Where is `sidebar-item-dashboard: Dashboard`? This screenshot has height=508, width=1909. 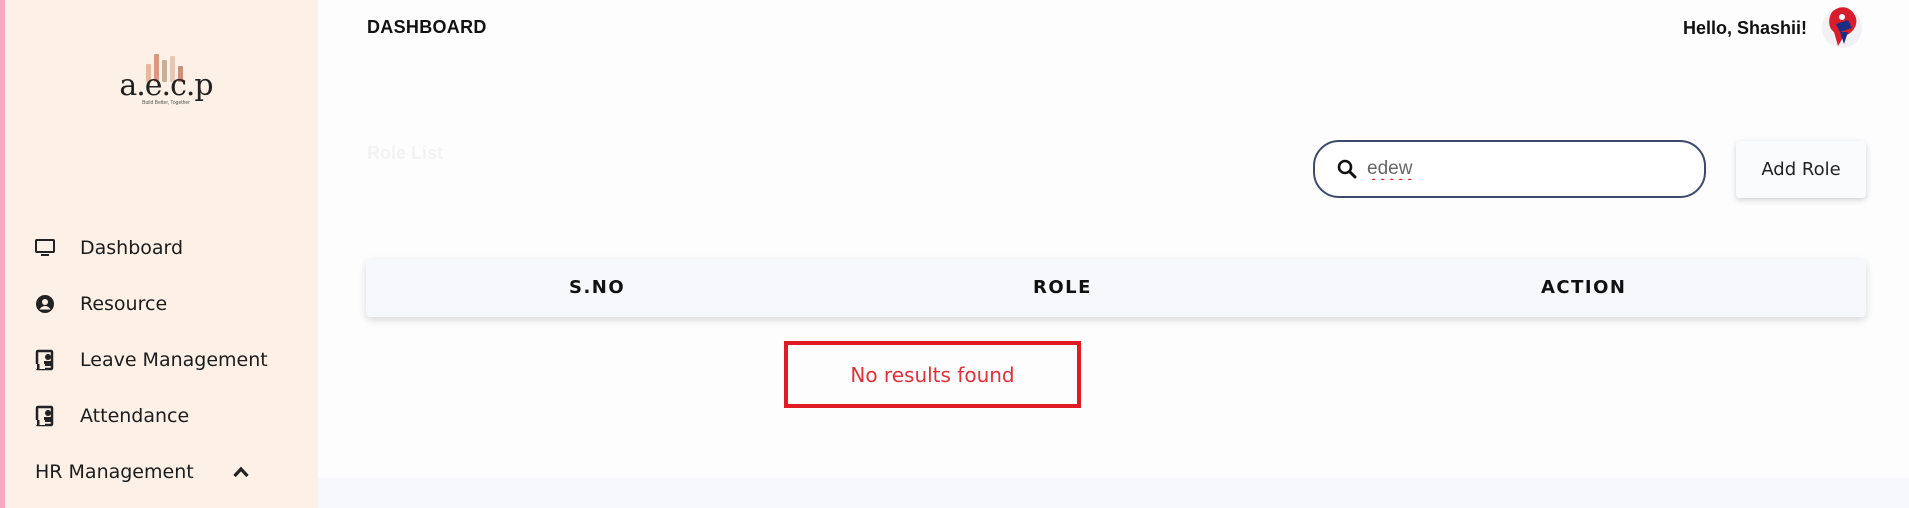 sidebar-item-dashboard: Dashboard is located at coordinates (161, 248).